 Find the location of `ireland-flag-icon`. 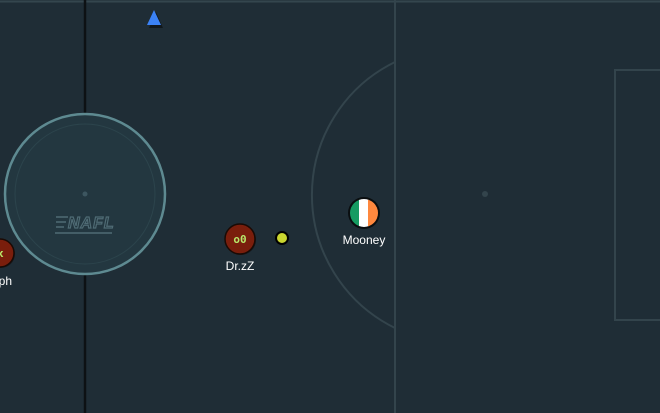

ireland-flag-icon is located at coordinates (364, 213).